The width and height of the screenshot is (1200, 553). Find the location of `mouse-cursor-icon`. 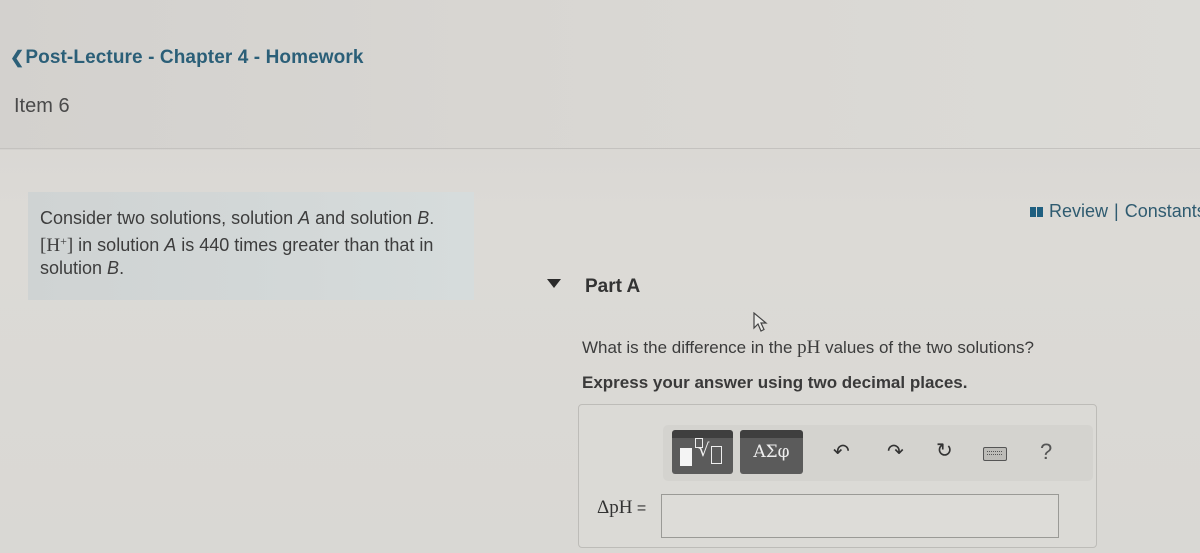

mouse-cursor-icon is located at coordinates (760, 322).